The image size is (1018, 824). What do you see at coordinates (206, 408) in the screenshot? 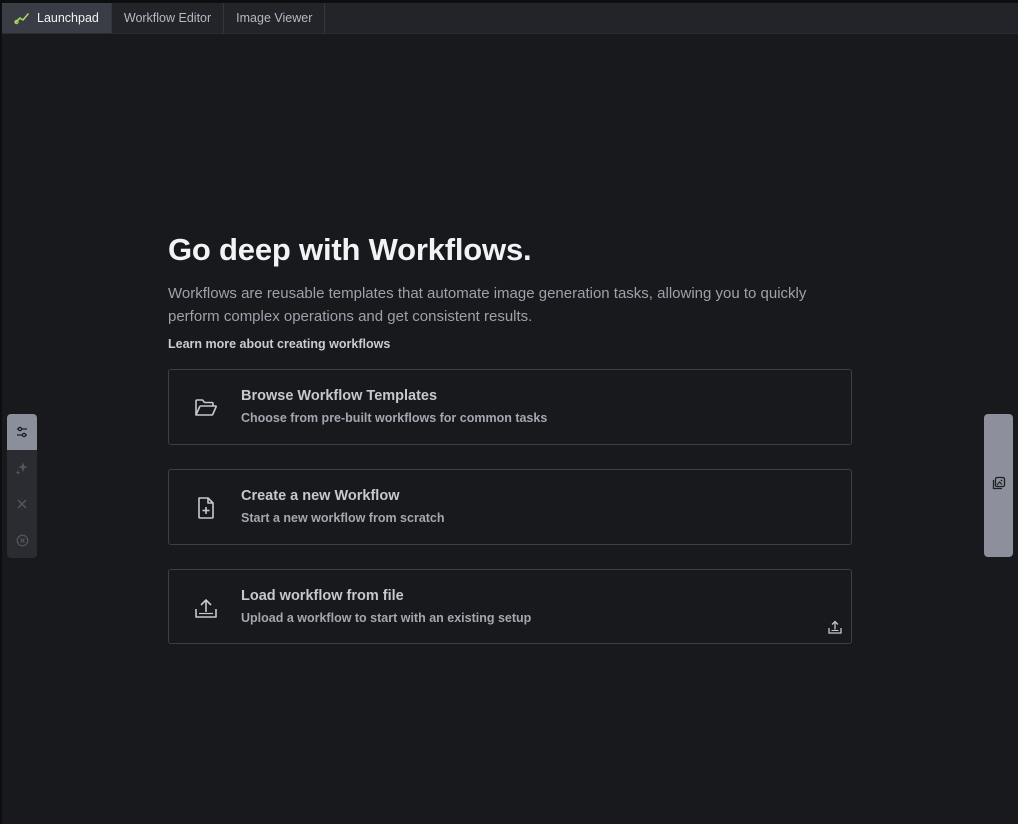
I see `folder-open-icon` at bounding box center [206, 408].